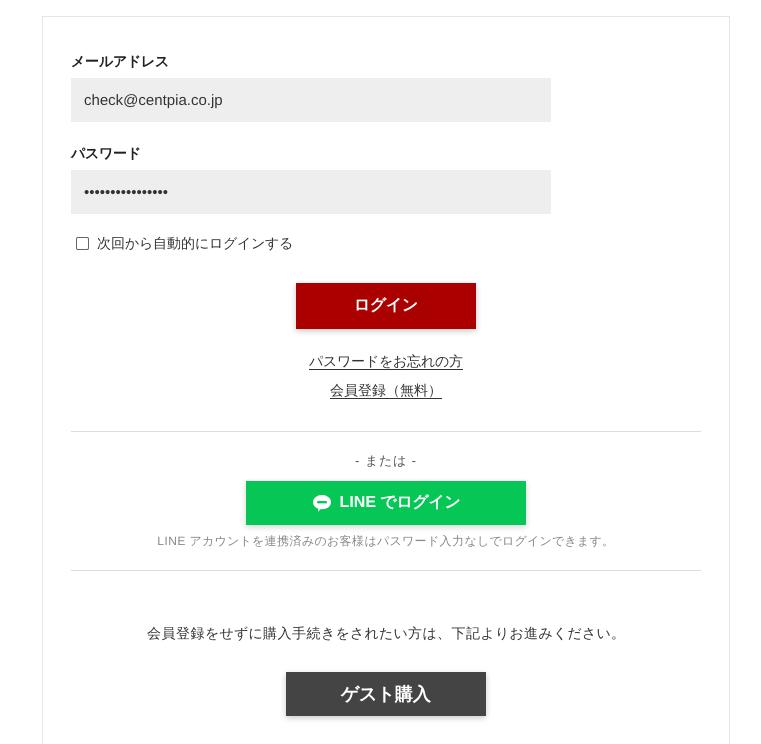 The width and height of the screenshot is (761, 744). I want to click on text-link: 会員登録（無料）, so click(386, 390).